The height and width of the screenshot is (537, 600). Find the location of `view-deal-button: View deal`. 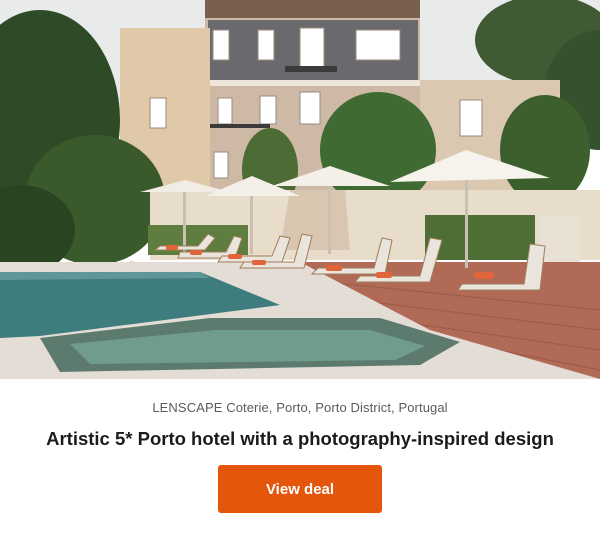

view-deal-button: View deal is located at coordinates (300, 489).